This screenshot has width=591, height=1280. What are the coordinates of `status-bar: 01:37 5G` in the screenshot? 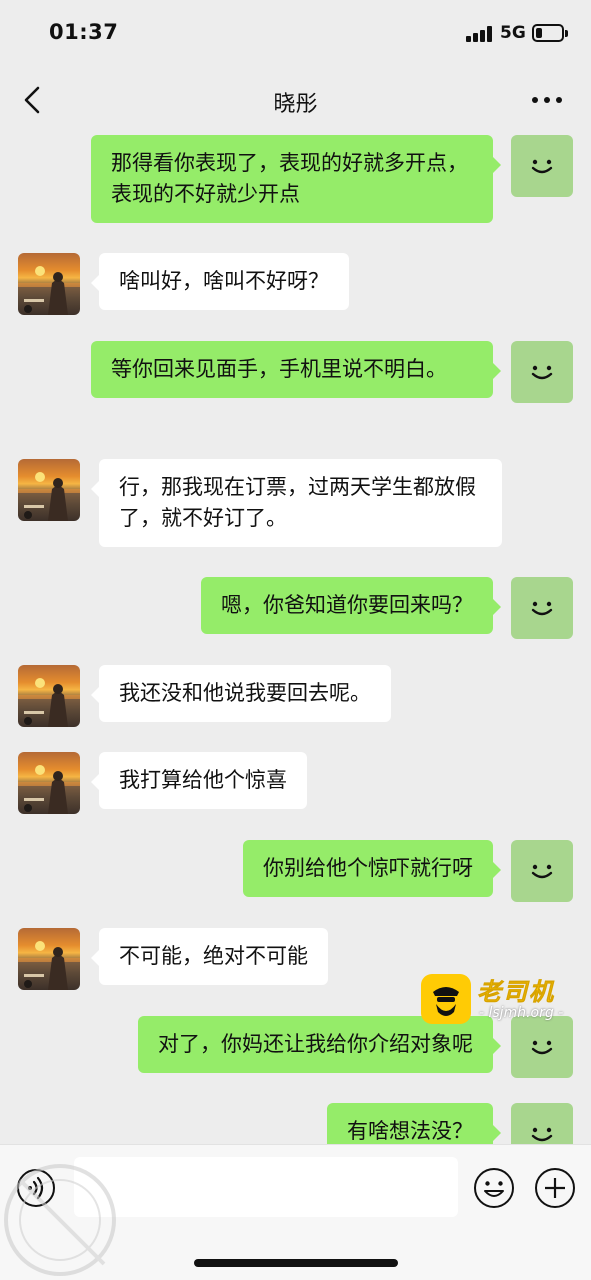 It's located at (295, 34).